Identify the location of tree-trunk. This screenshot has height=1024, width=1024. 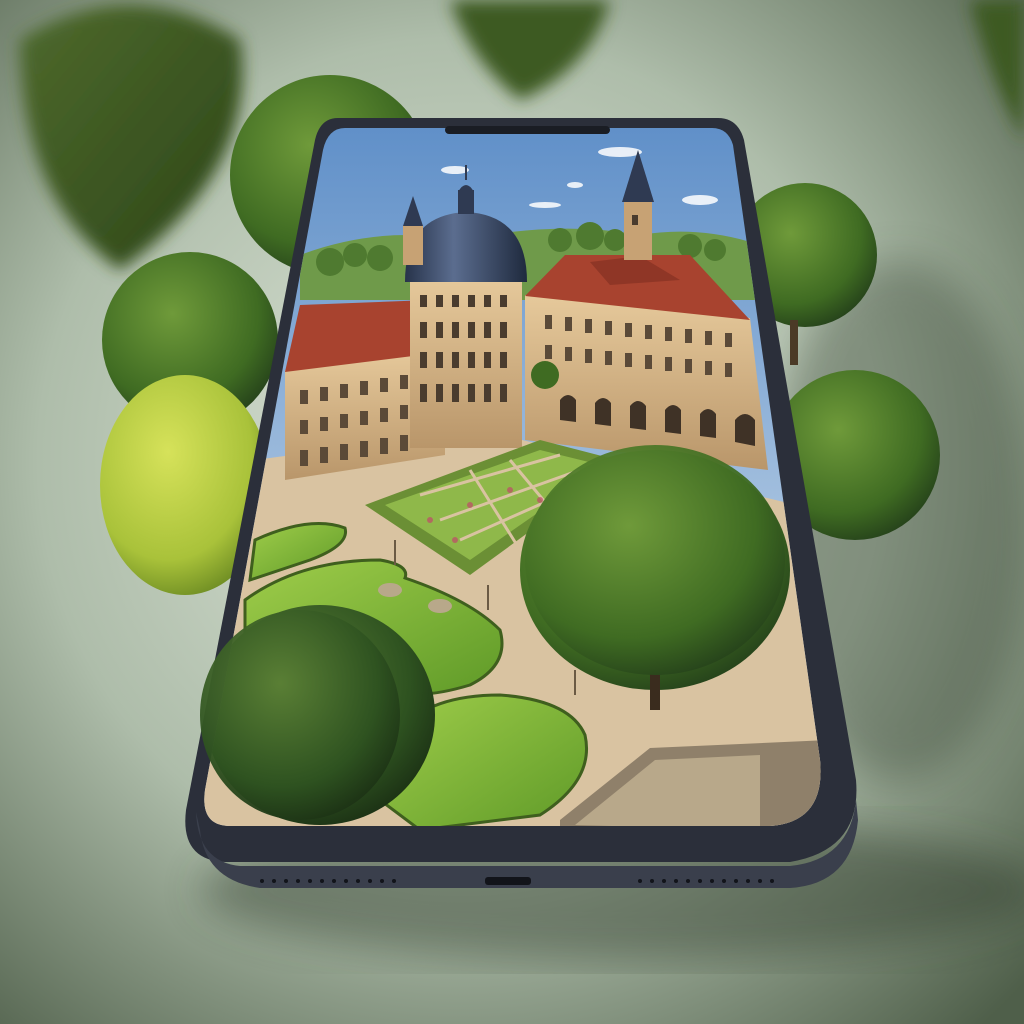
(794, 342).